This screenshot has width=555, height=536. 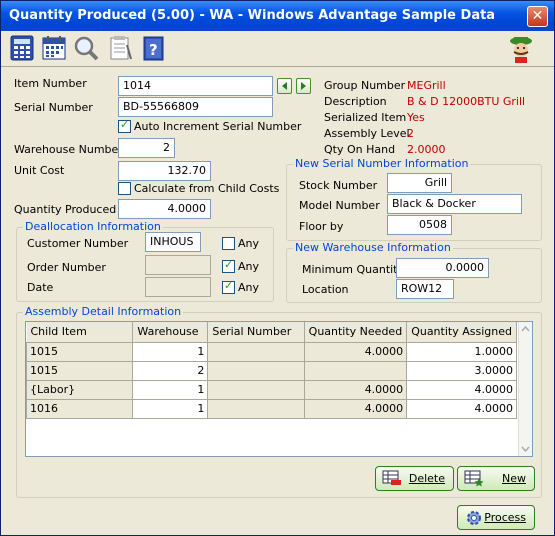 I want to click on serial-info-title: New Serial Number Information, so click(x=382, y=163).